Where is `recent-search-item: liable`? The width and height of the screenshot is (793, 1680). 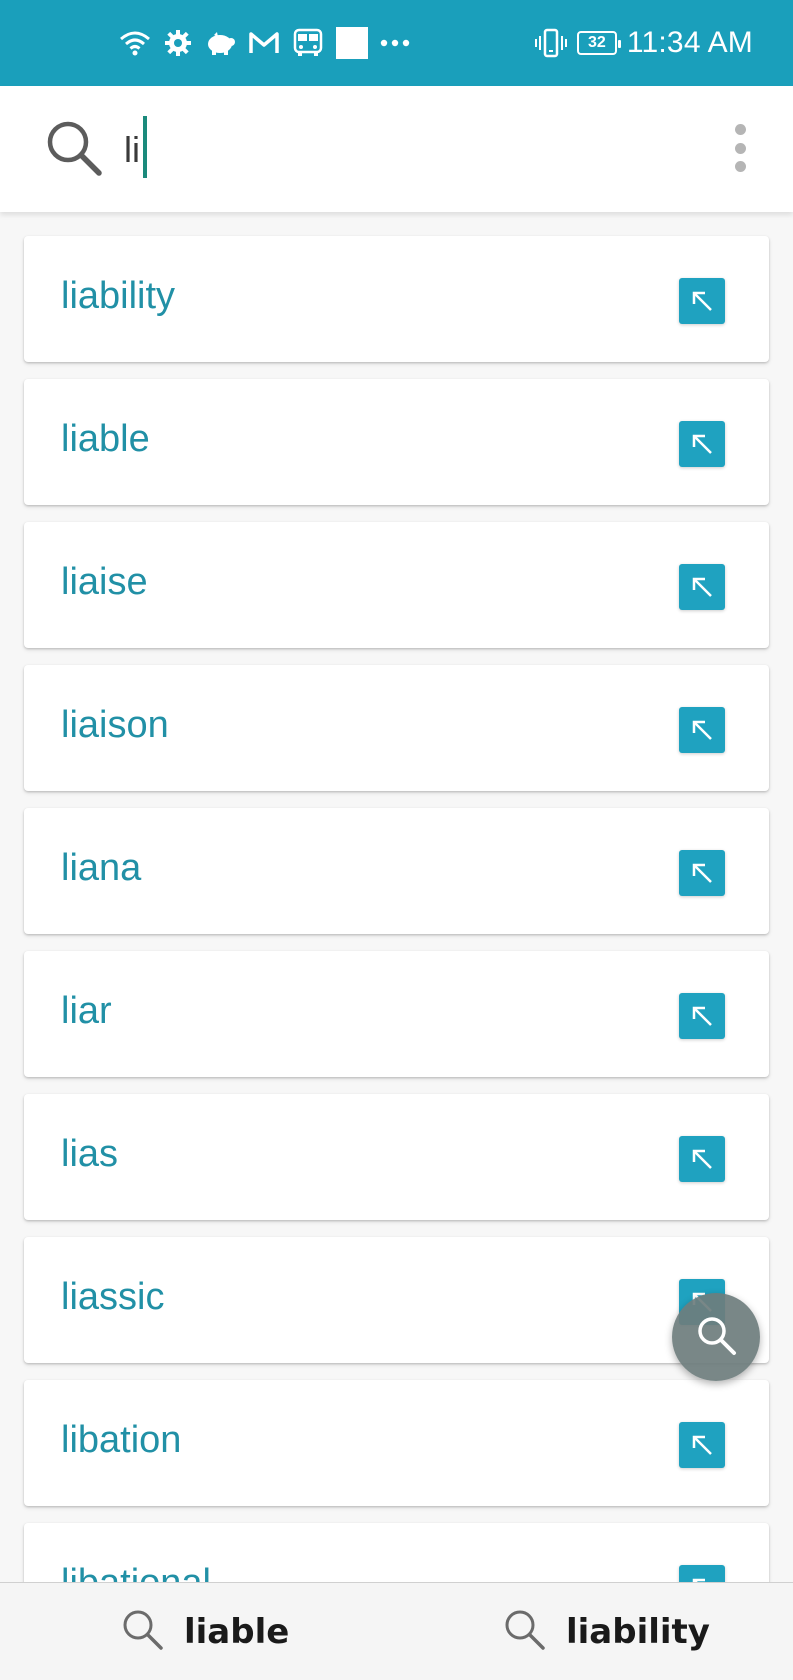
recent-search-item: liable is located at coordinates (204, 1631).